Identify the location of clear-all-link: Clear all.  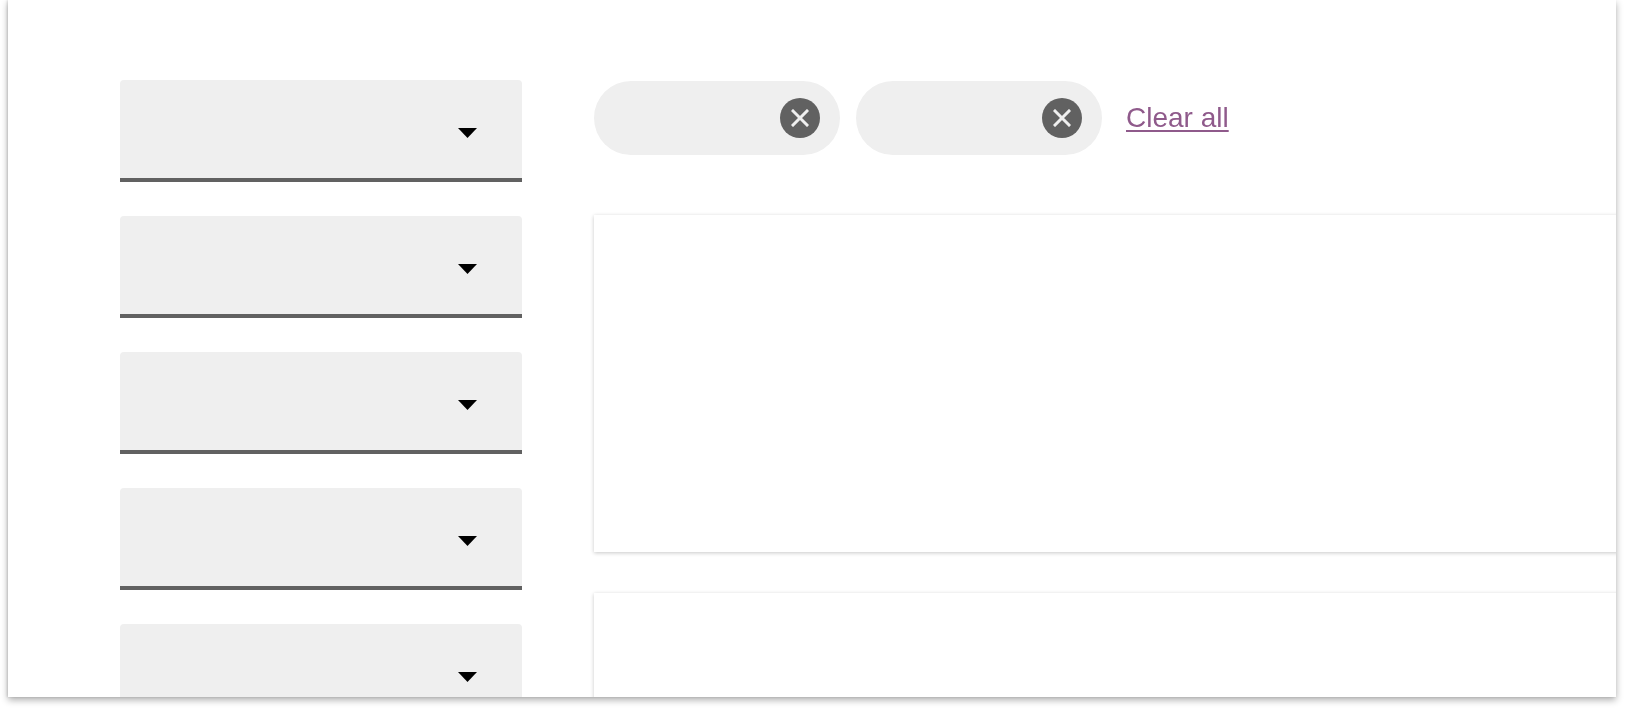
(1177, 118).